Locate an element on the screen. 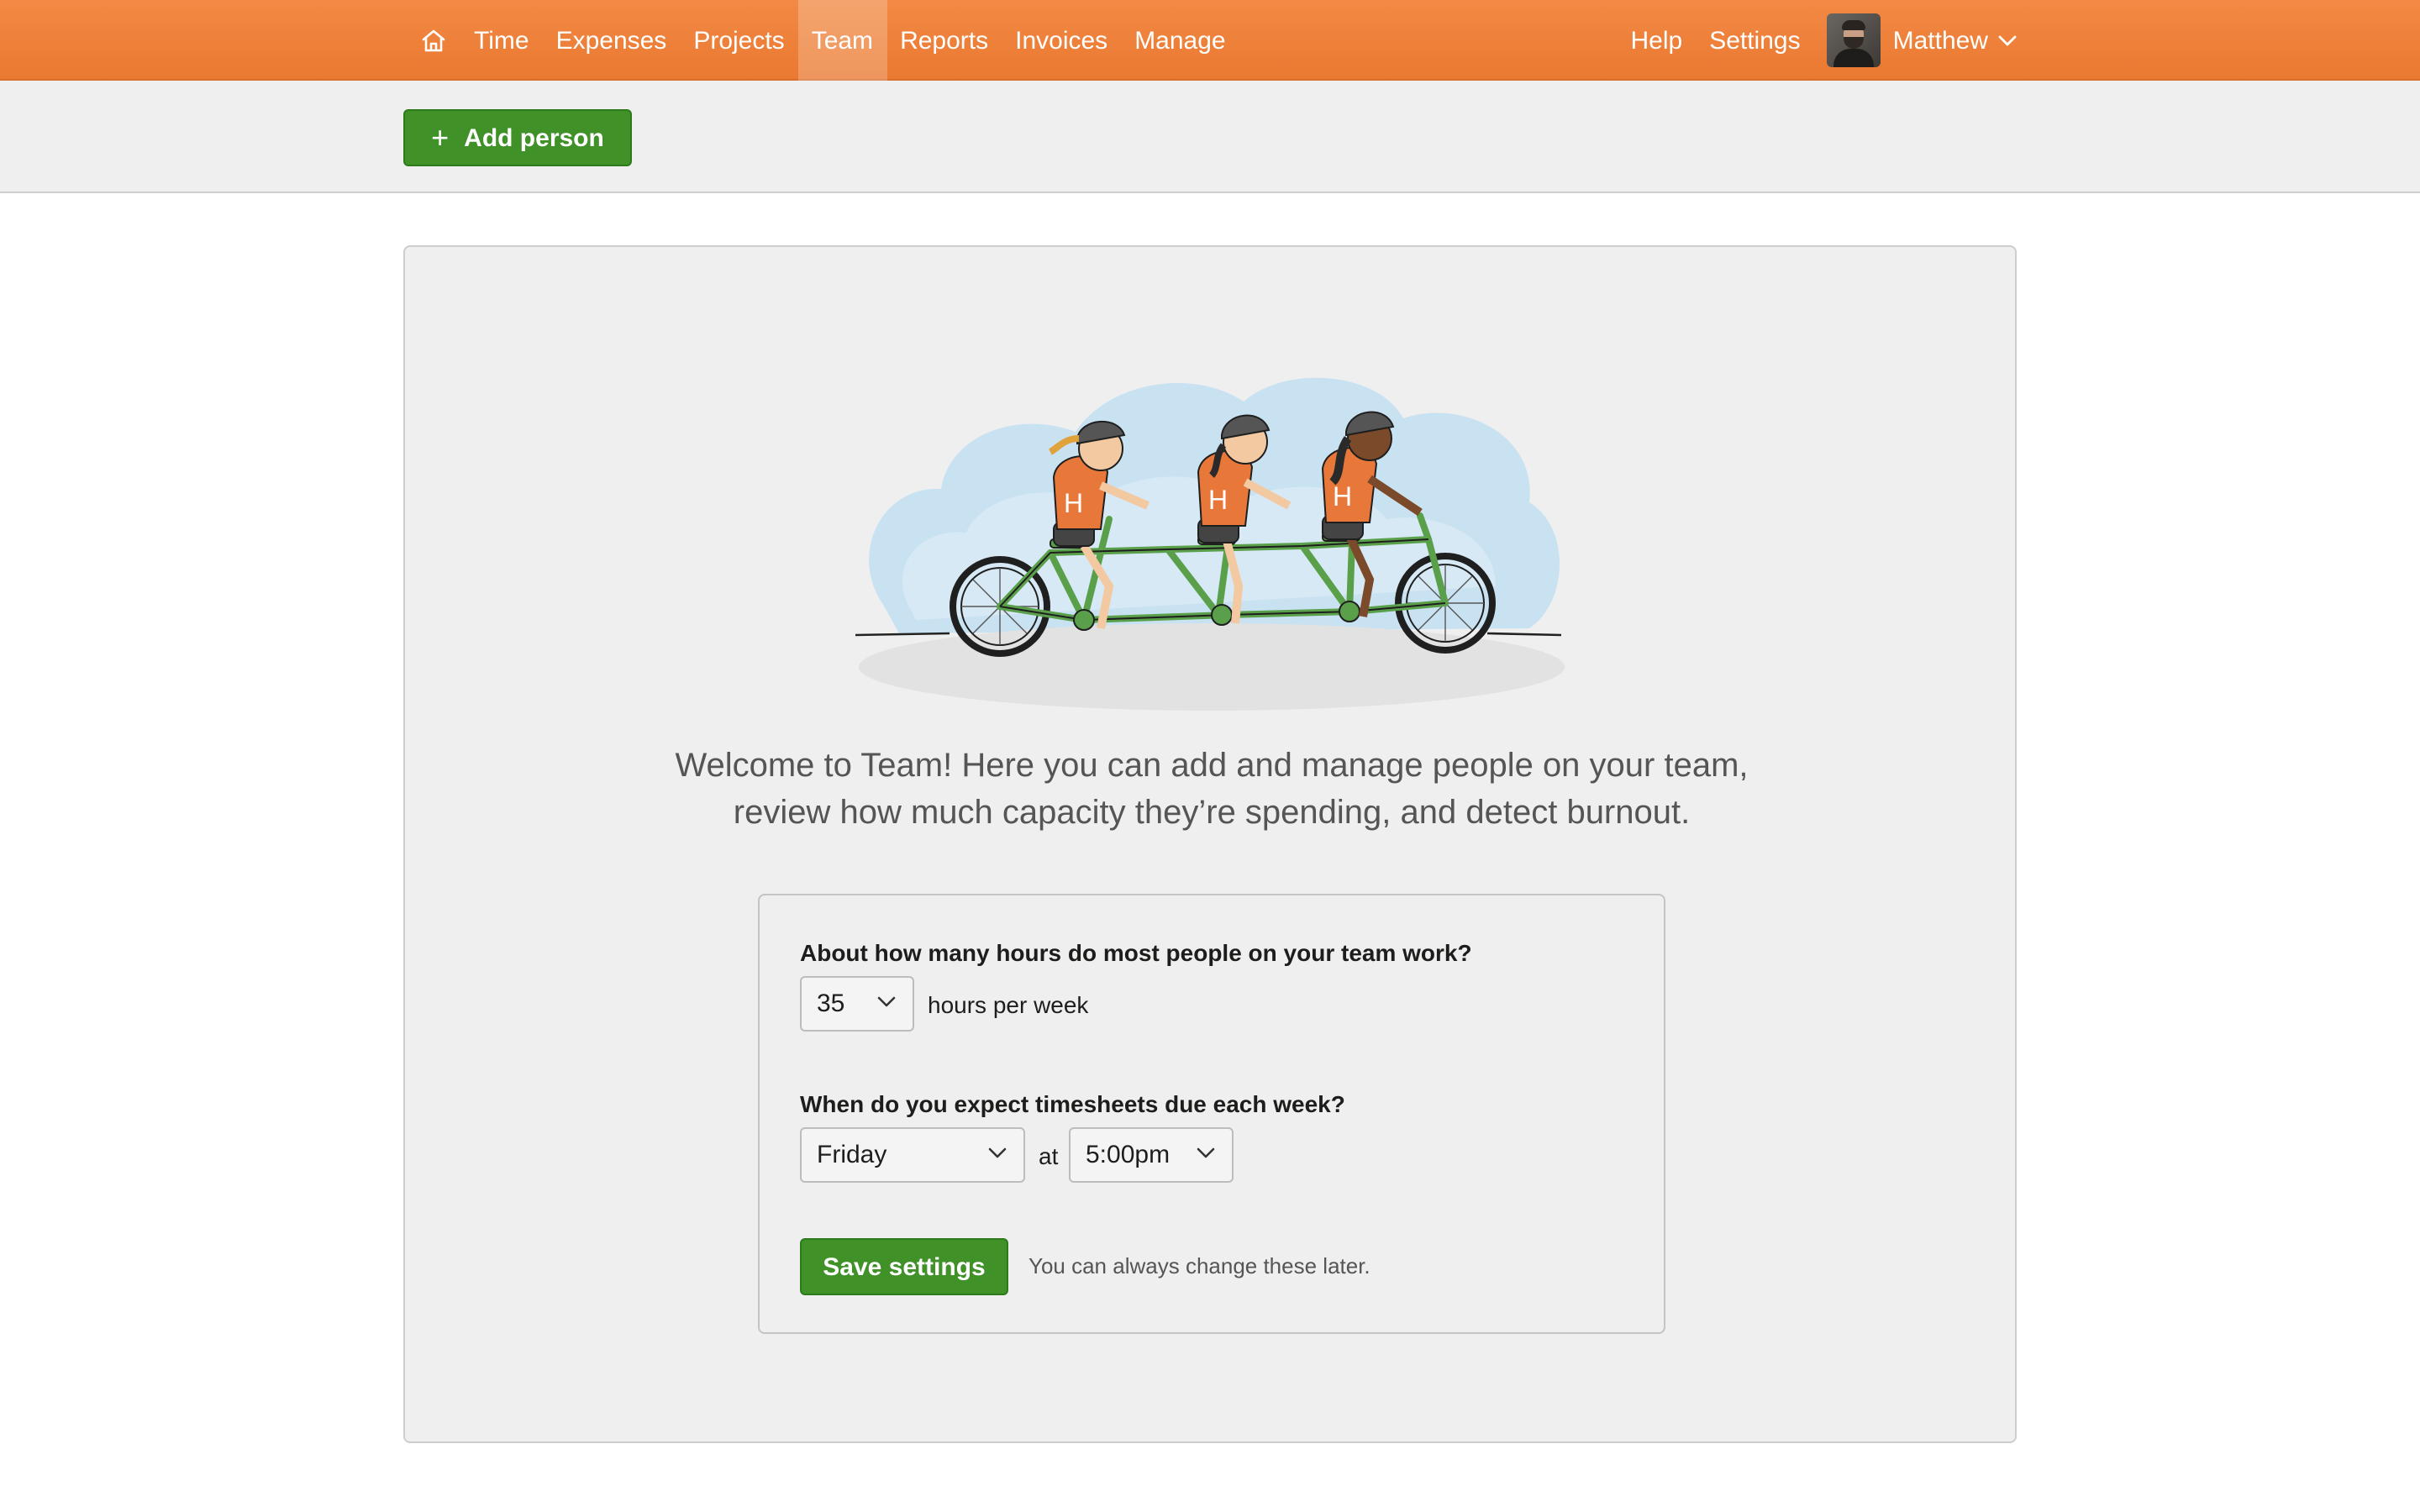 This screenshot has height=1512, width=2420. nav-item-label: Expenses is located at coordinates (611, 40).